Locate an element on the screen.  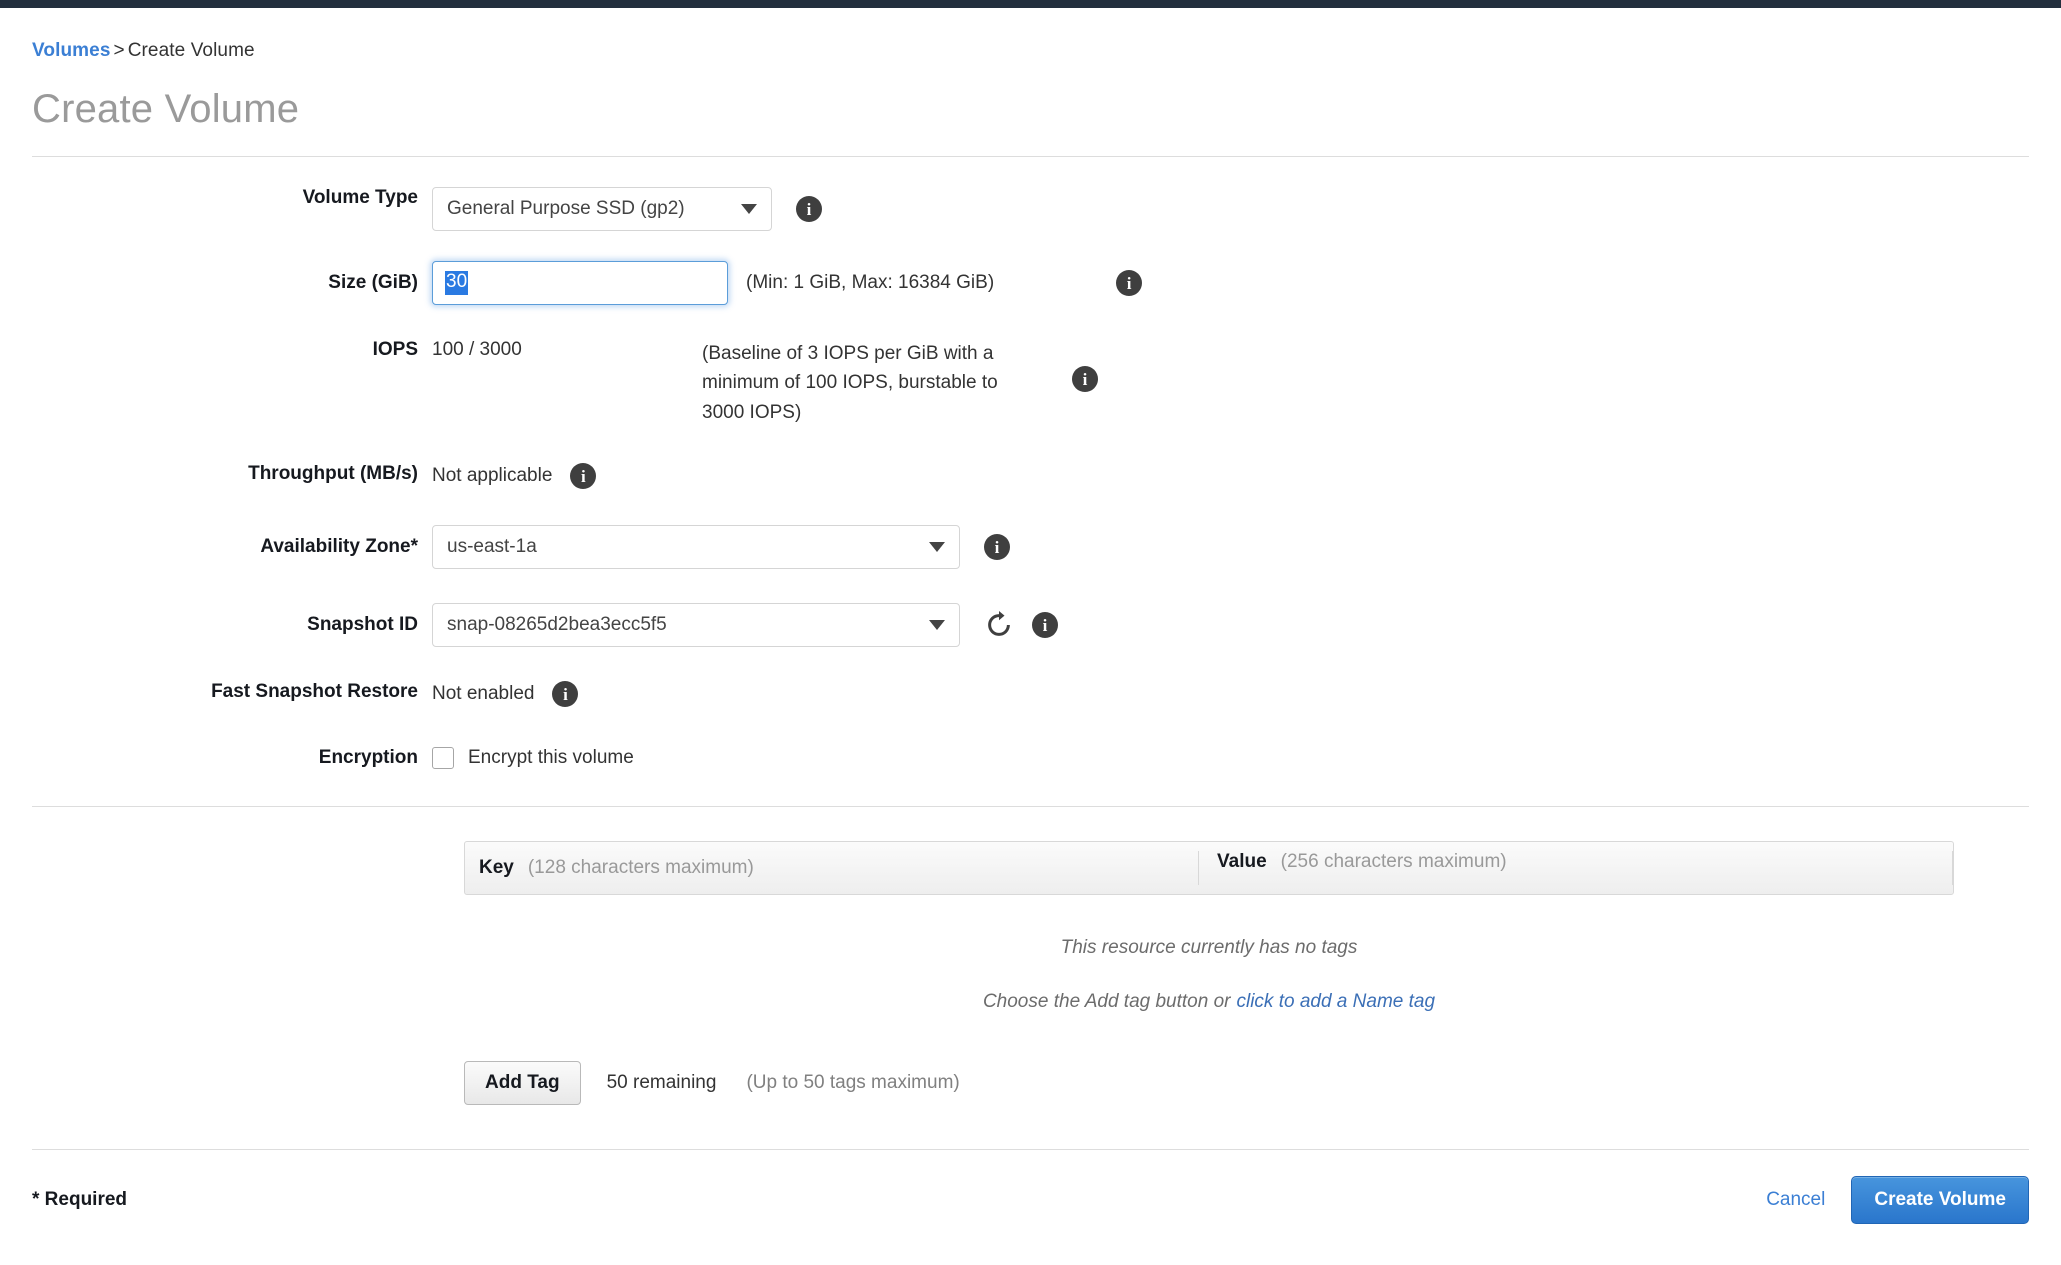
tags-key-hint: (128 characters maximum) is located at coordinates (640, 868).